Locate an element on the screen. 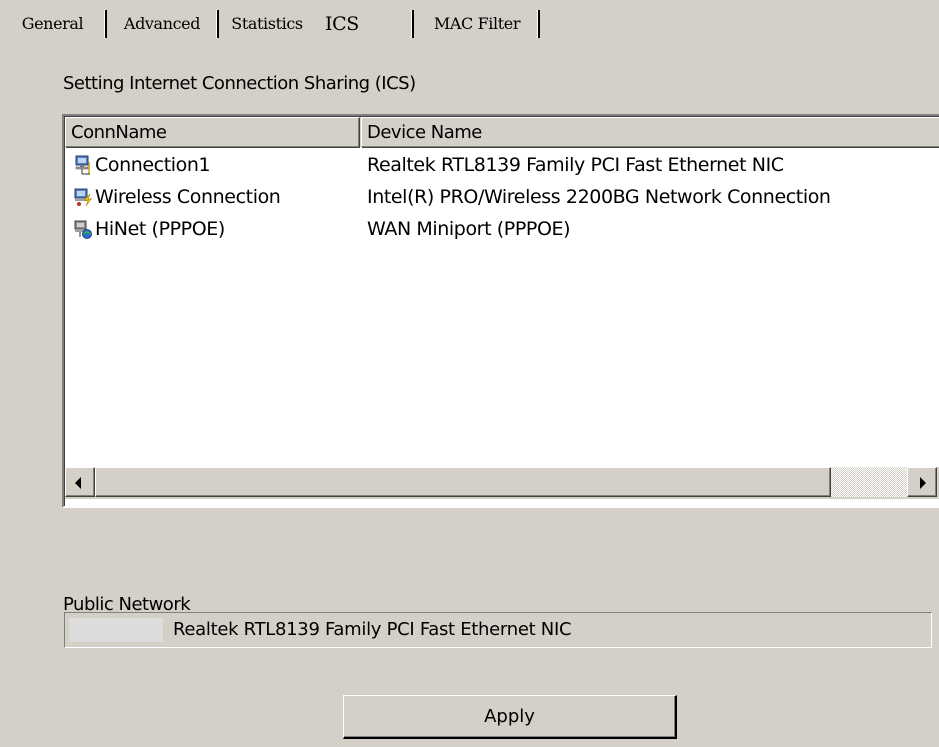  list-header: ConnName Device Name is located at coordinates (502, 132).